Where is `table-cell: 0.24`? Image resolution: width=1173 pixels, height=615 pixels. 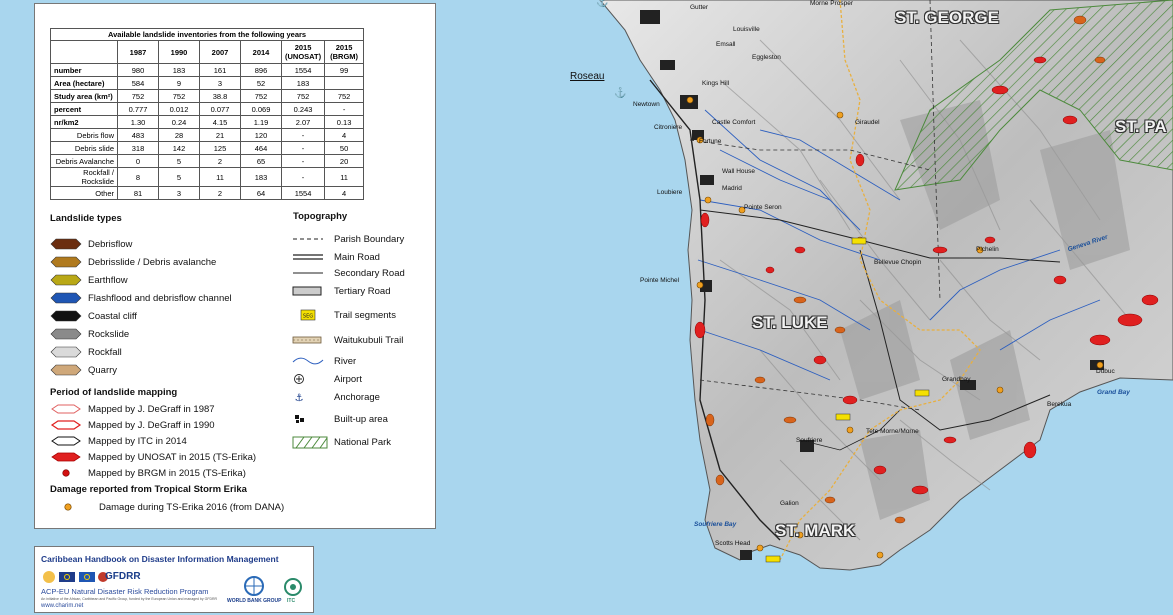 table-cell: 0.24 is located at coordinates (179, 122).